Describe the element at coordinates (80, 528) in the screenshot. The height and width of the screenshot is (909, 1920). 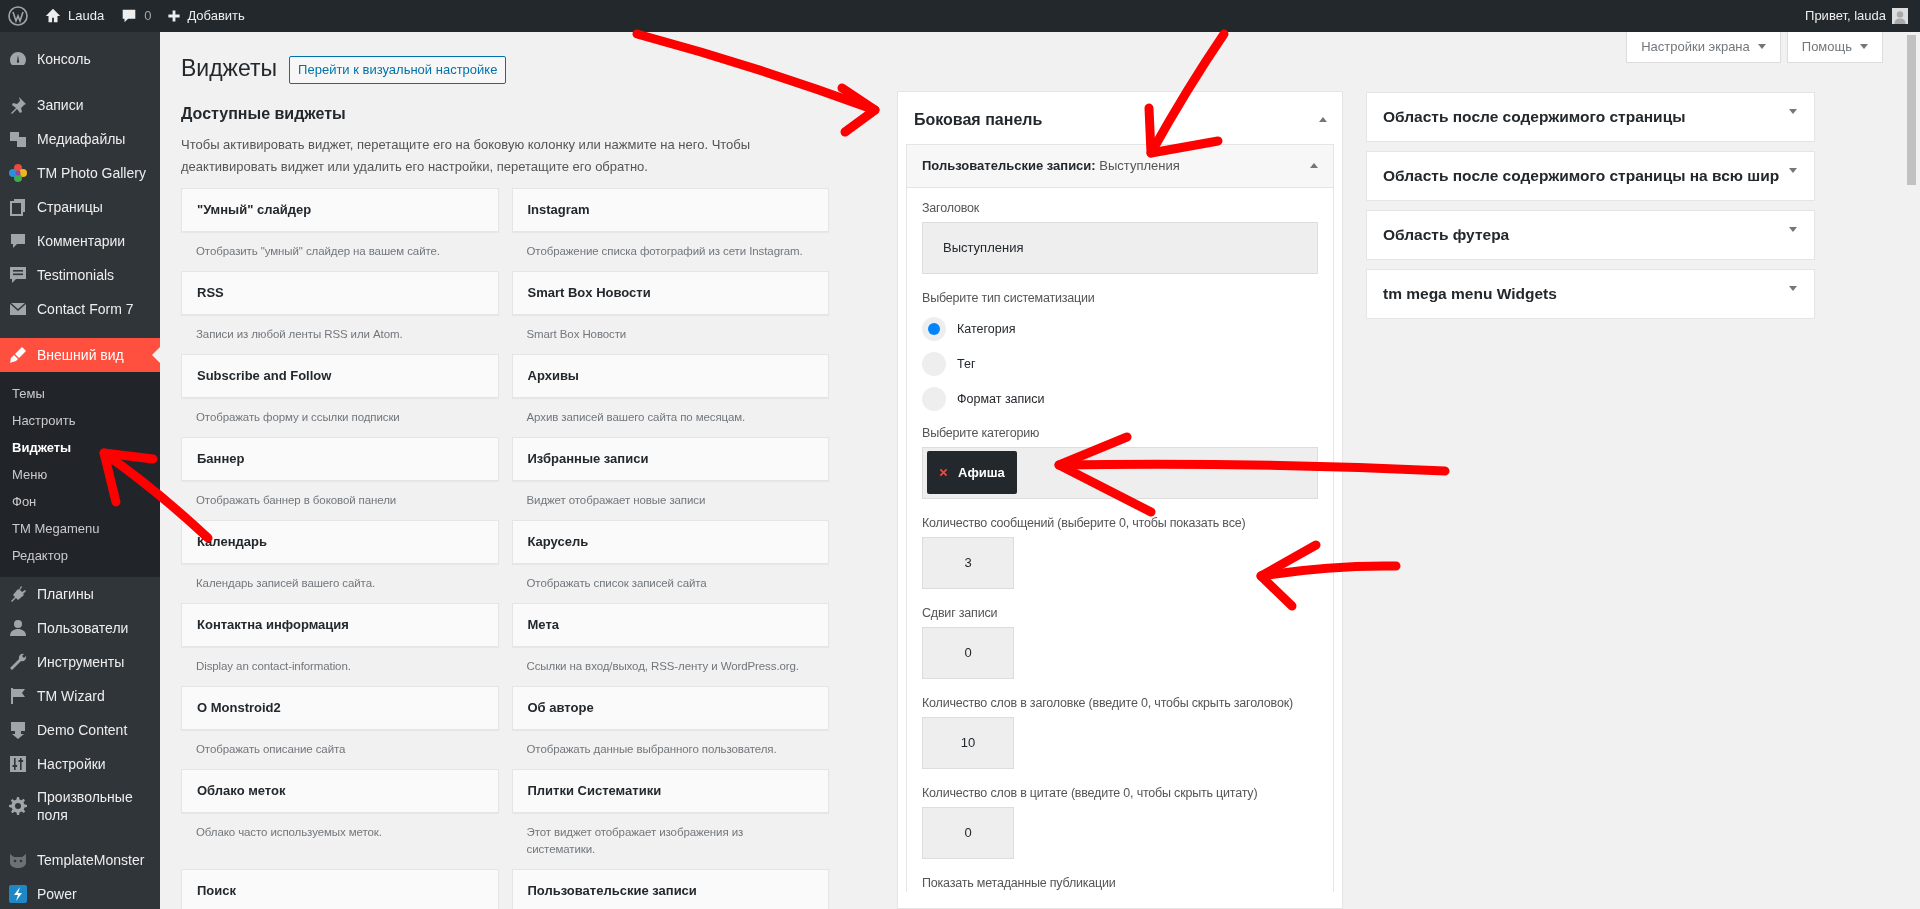
I see `submenu-item: TM Megamenu` at that location.